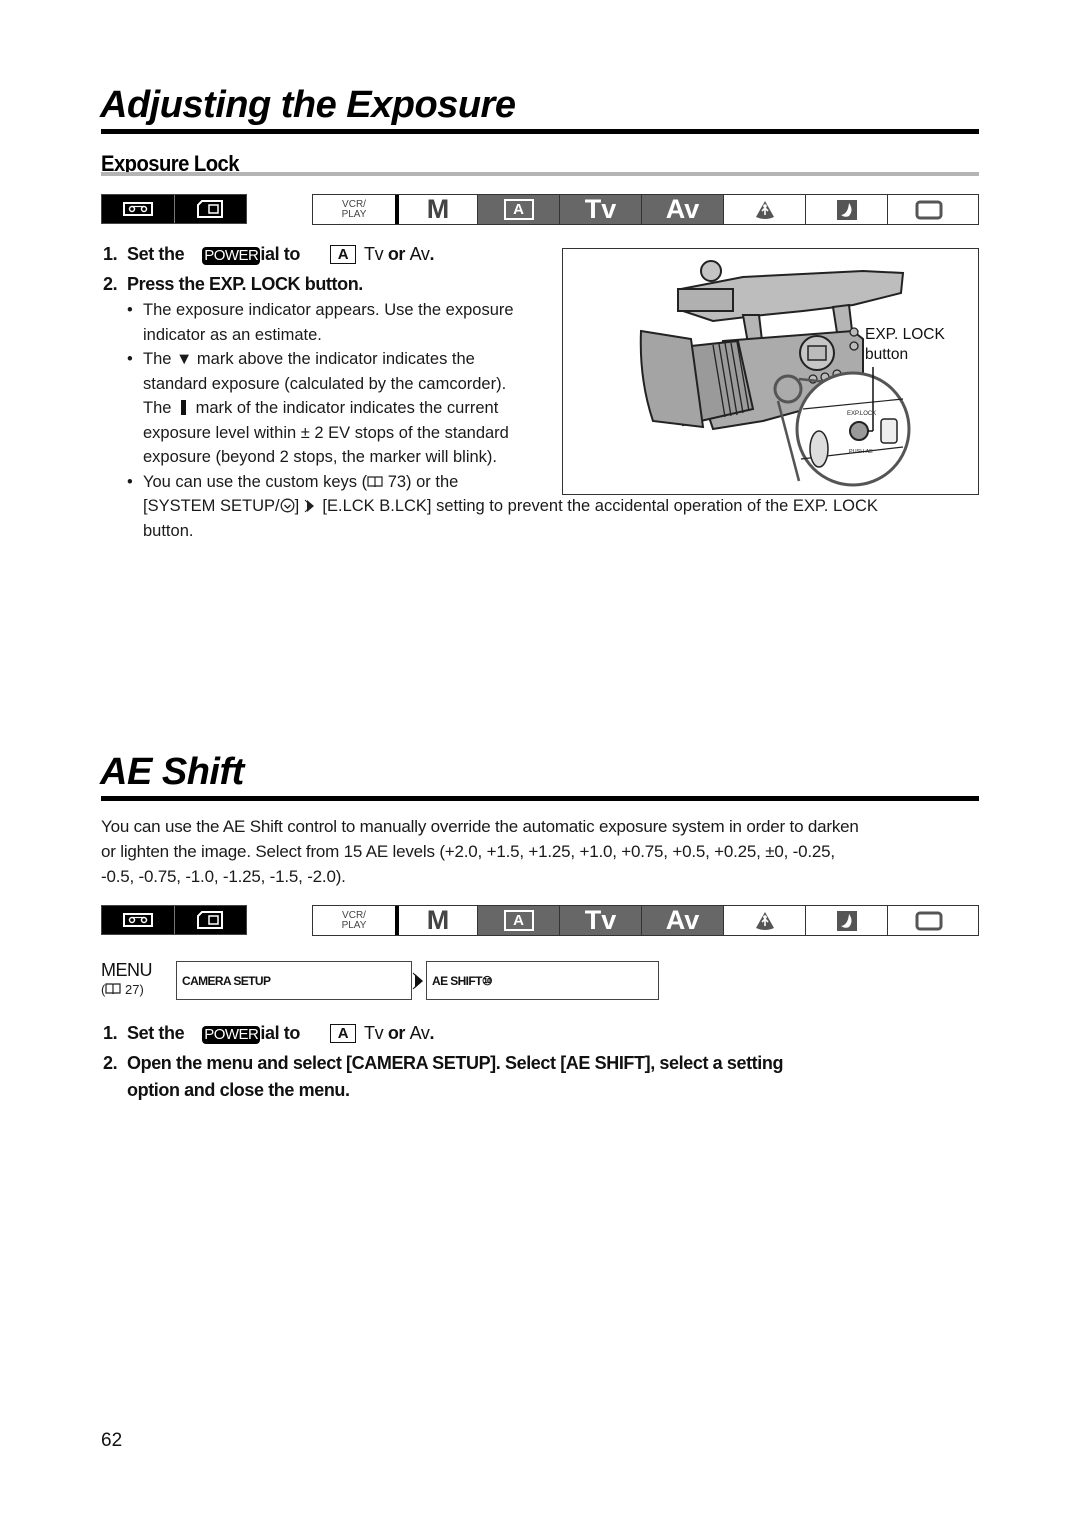  What do you see at coordinates (231, 1035) in the screenshot?
I see `power-dial-badge: POWER` at bounding box center [231, 1035].